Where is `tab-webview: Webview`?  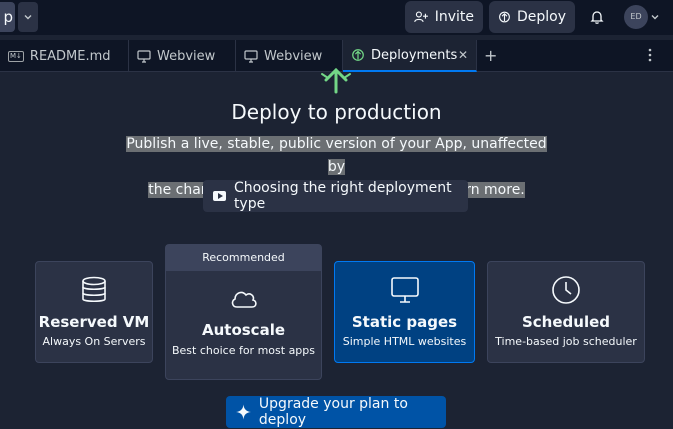
tab-webview: Webview is located at coordinates (182, 56).